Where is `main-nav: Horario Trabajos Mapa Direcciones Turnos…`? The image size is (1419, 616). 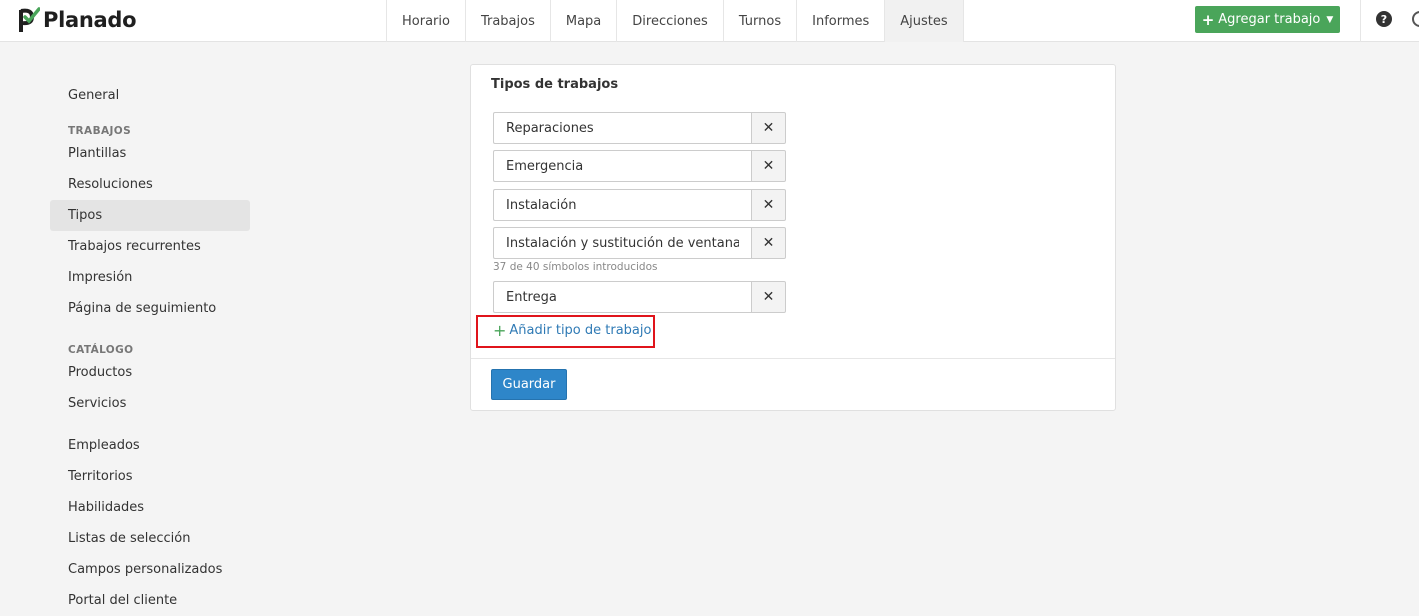
main-nav: Horario Trabajos Mapa Direcciones Turnos… is located at coordinates (675, 21).